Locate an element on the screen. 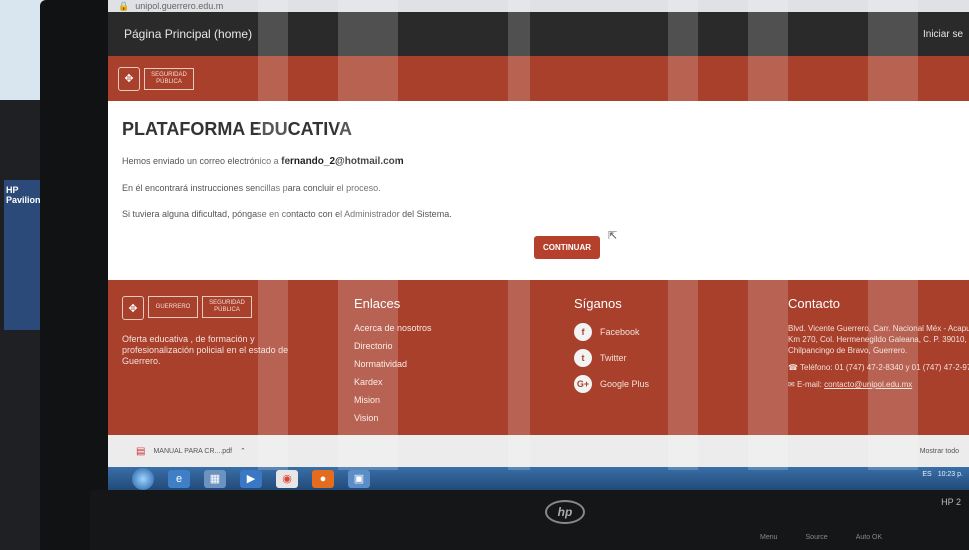  footer-brand-logo: GUERRERO is located at coordinates (173, 307).